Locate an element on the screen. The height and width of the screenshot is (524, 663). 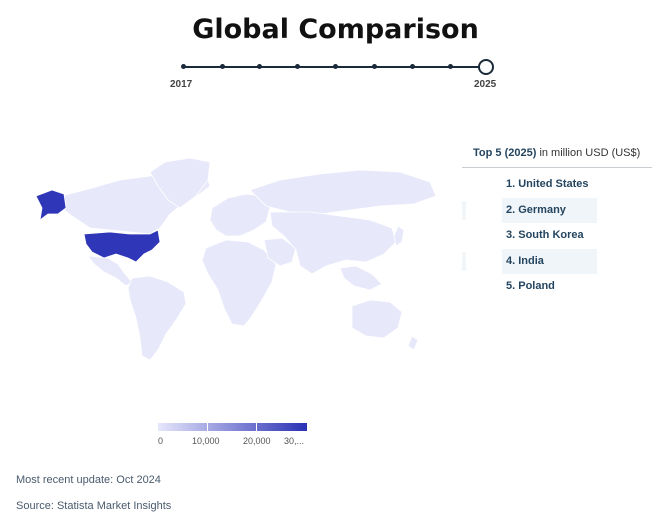
timeline-handle is located at coordinates (486, 67).